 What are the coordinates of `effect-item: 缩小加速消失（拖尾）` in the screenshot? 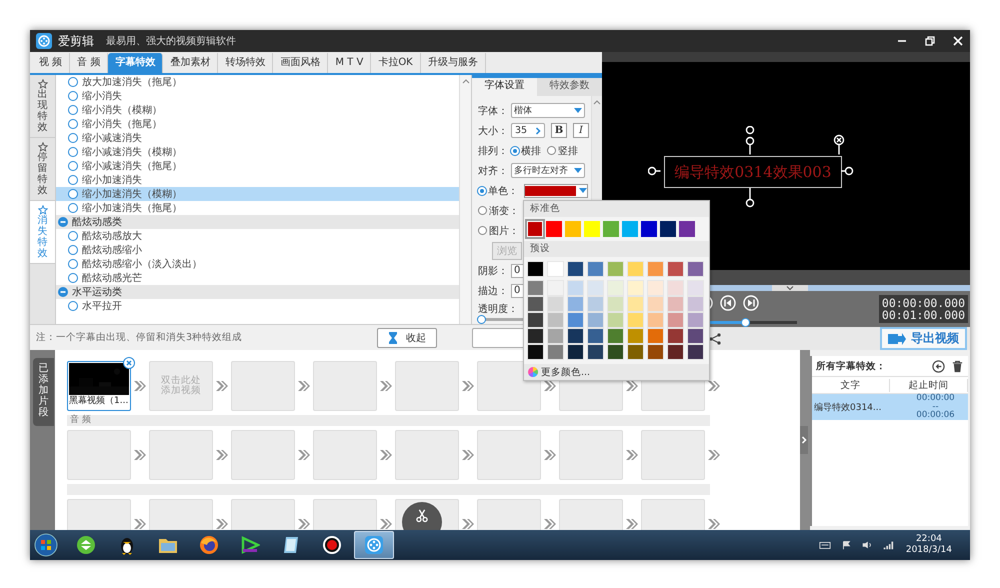 It's located at (257, 207).